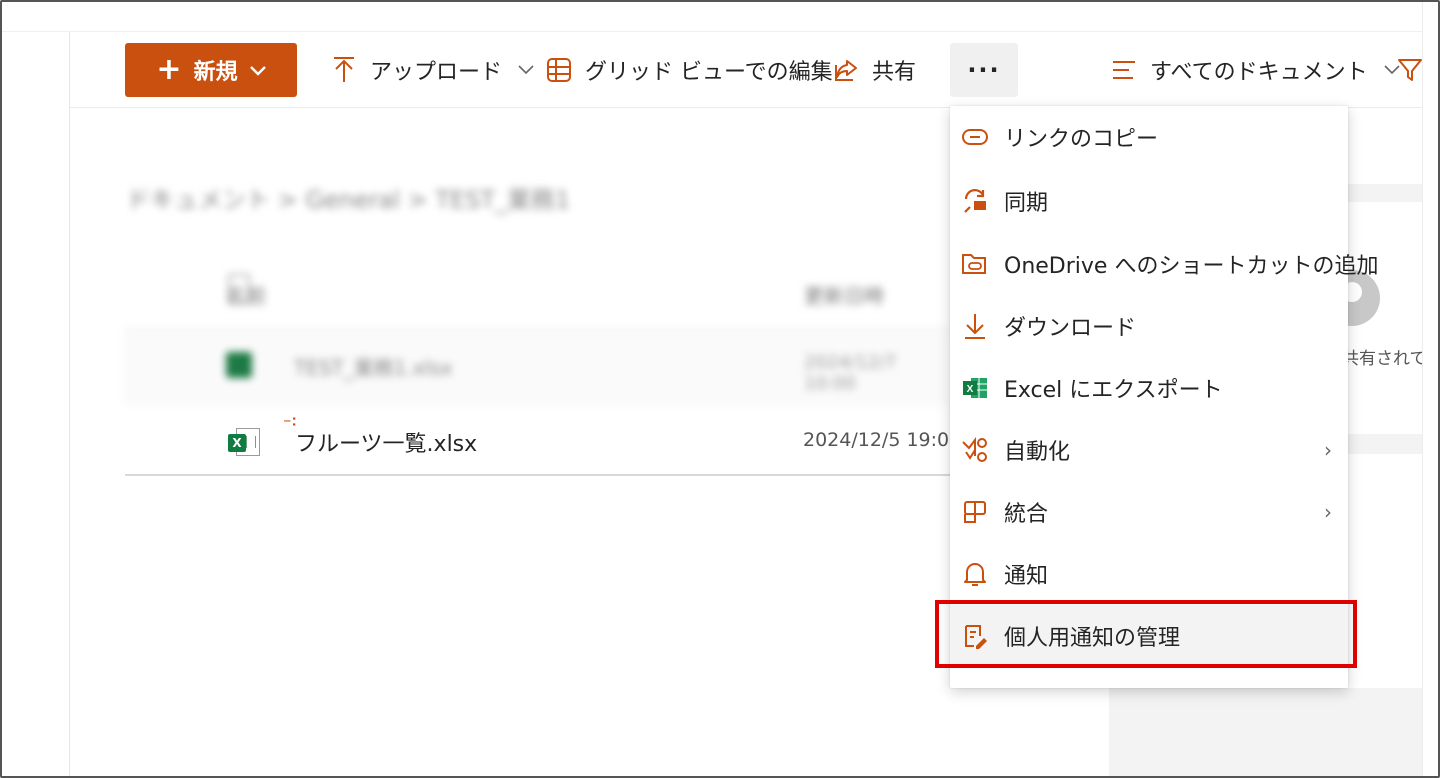 This screenshot has width=1440, height=778. What do you see at coordinates (846, 70) in the screenshot?
I see `share-icon` at bounding box center [846, 70].